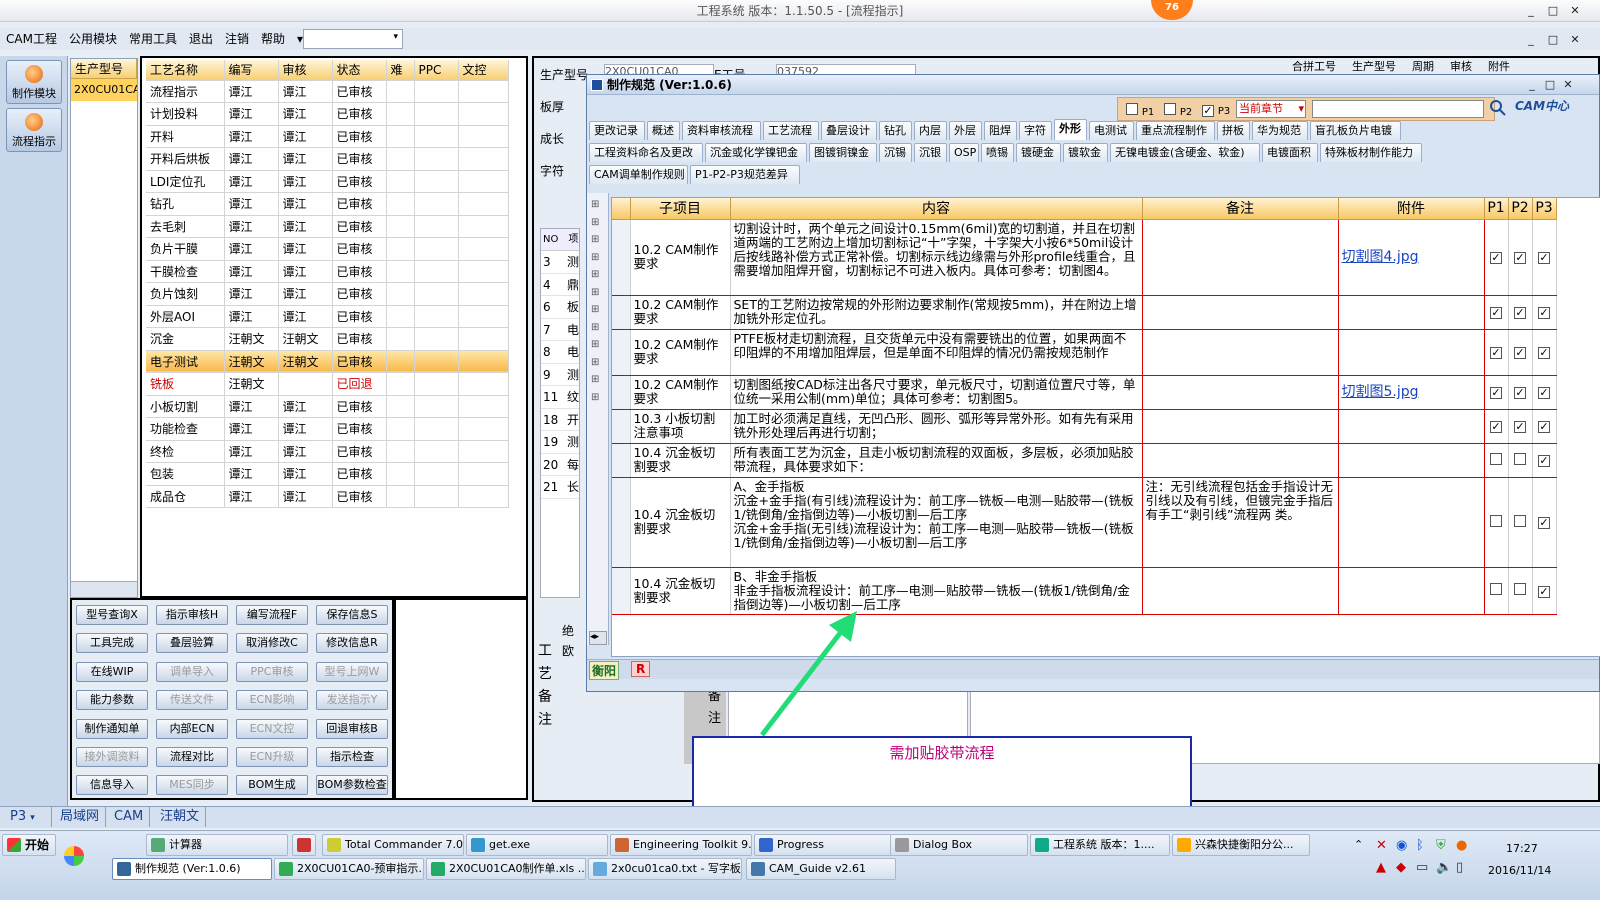 Image resolution: width=1600 pixels, height=900 pixels. Describe the element at coordinates (352, 728) in the screenshot. I see `action-button: 回退审核B` at that location.